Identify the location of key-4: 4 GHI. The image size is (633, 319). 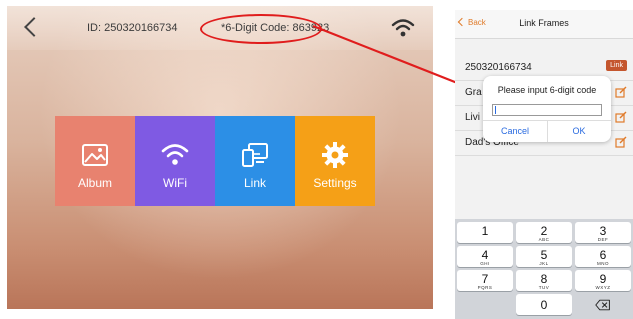
(485, 256).